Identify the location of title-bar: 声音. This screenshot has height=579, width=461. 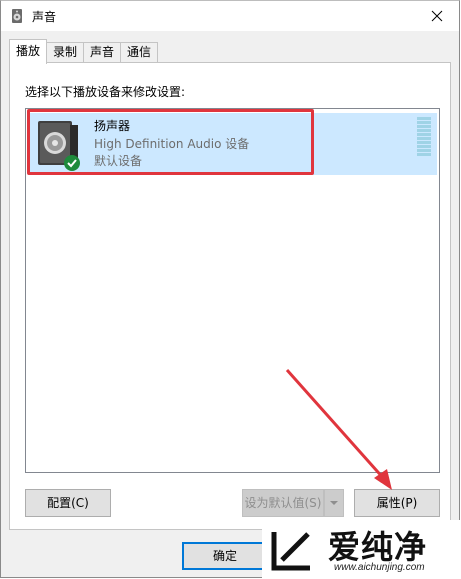
(230, 16).